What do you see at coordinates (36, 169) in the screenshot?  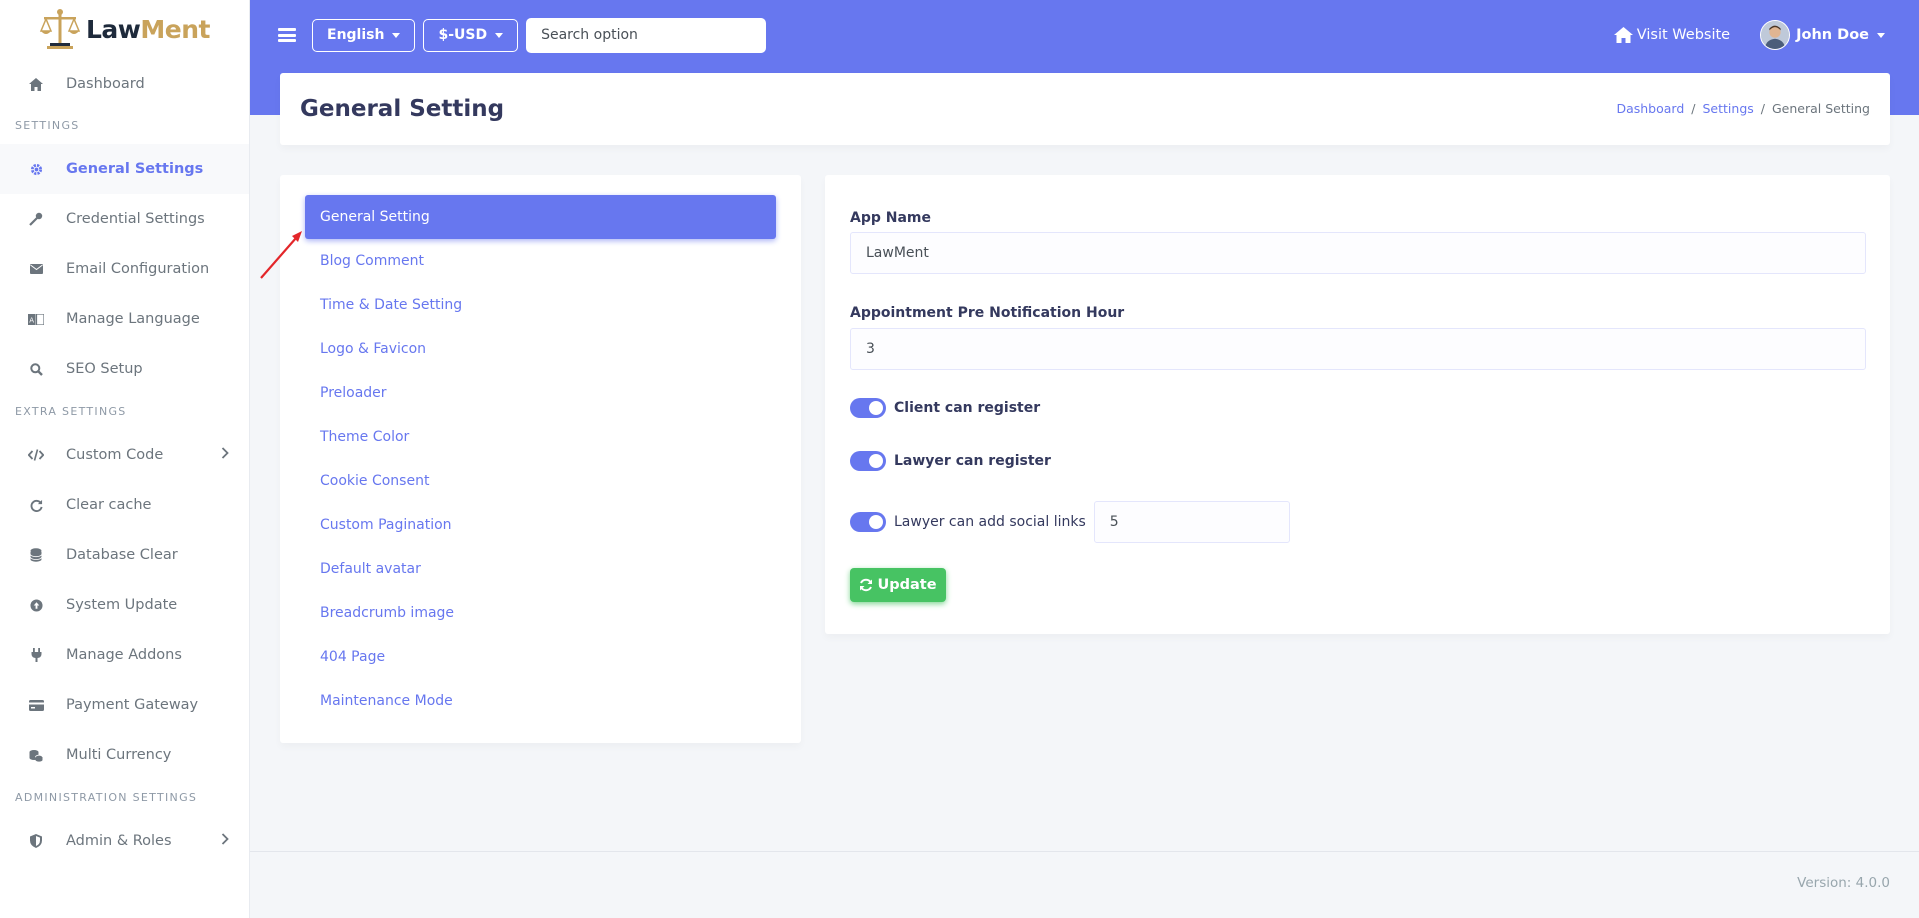 I see `gear-icon` at bounding box center [36, 169].